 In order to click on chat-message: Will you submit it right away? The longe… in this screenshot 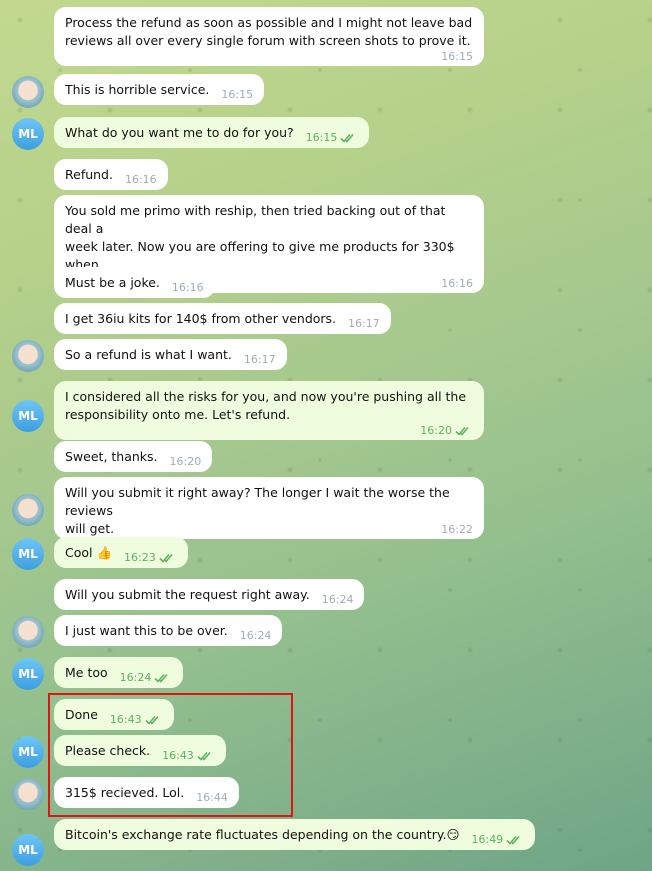, I will do `click(269, 508)`.